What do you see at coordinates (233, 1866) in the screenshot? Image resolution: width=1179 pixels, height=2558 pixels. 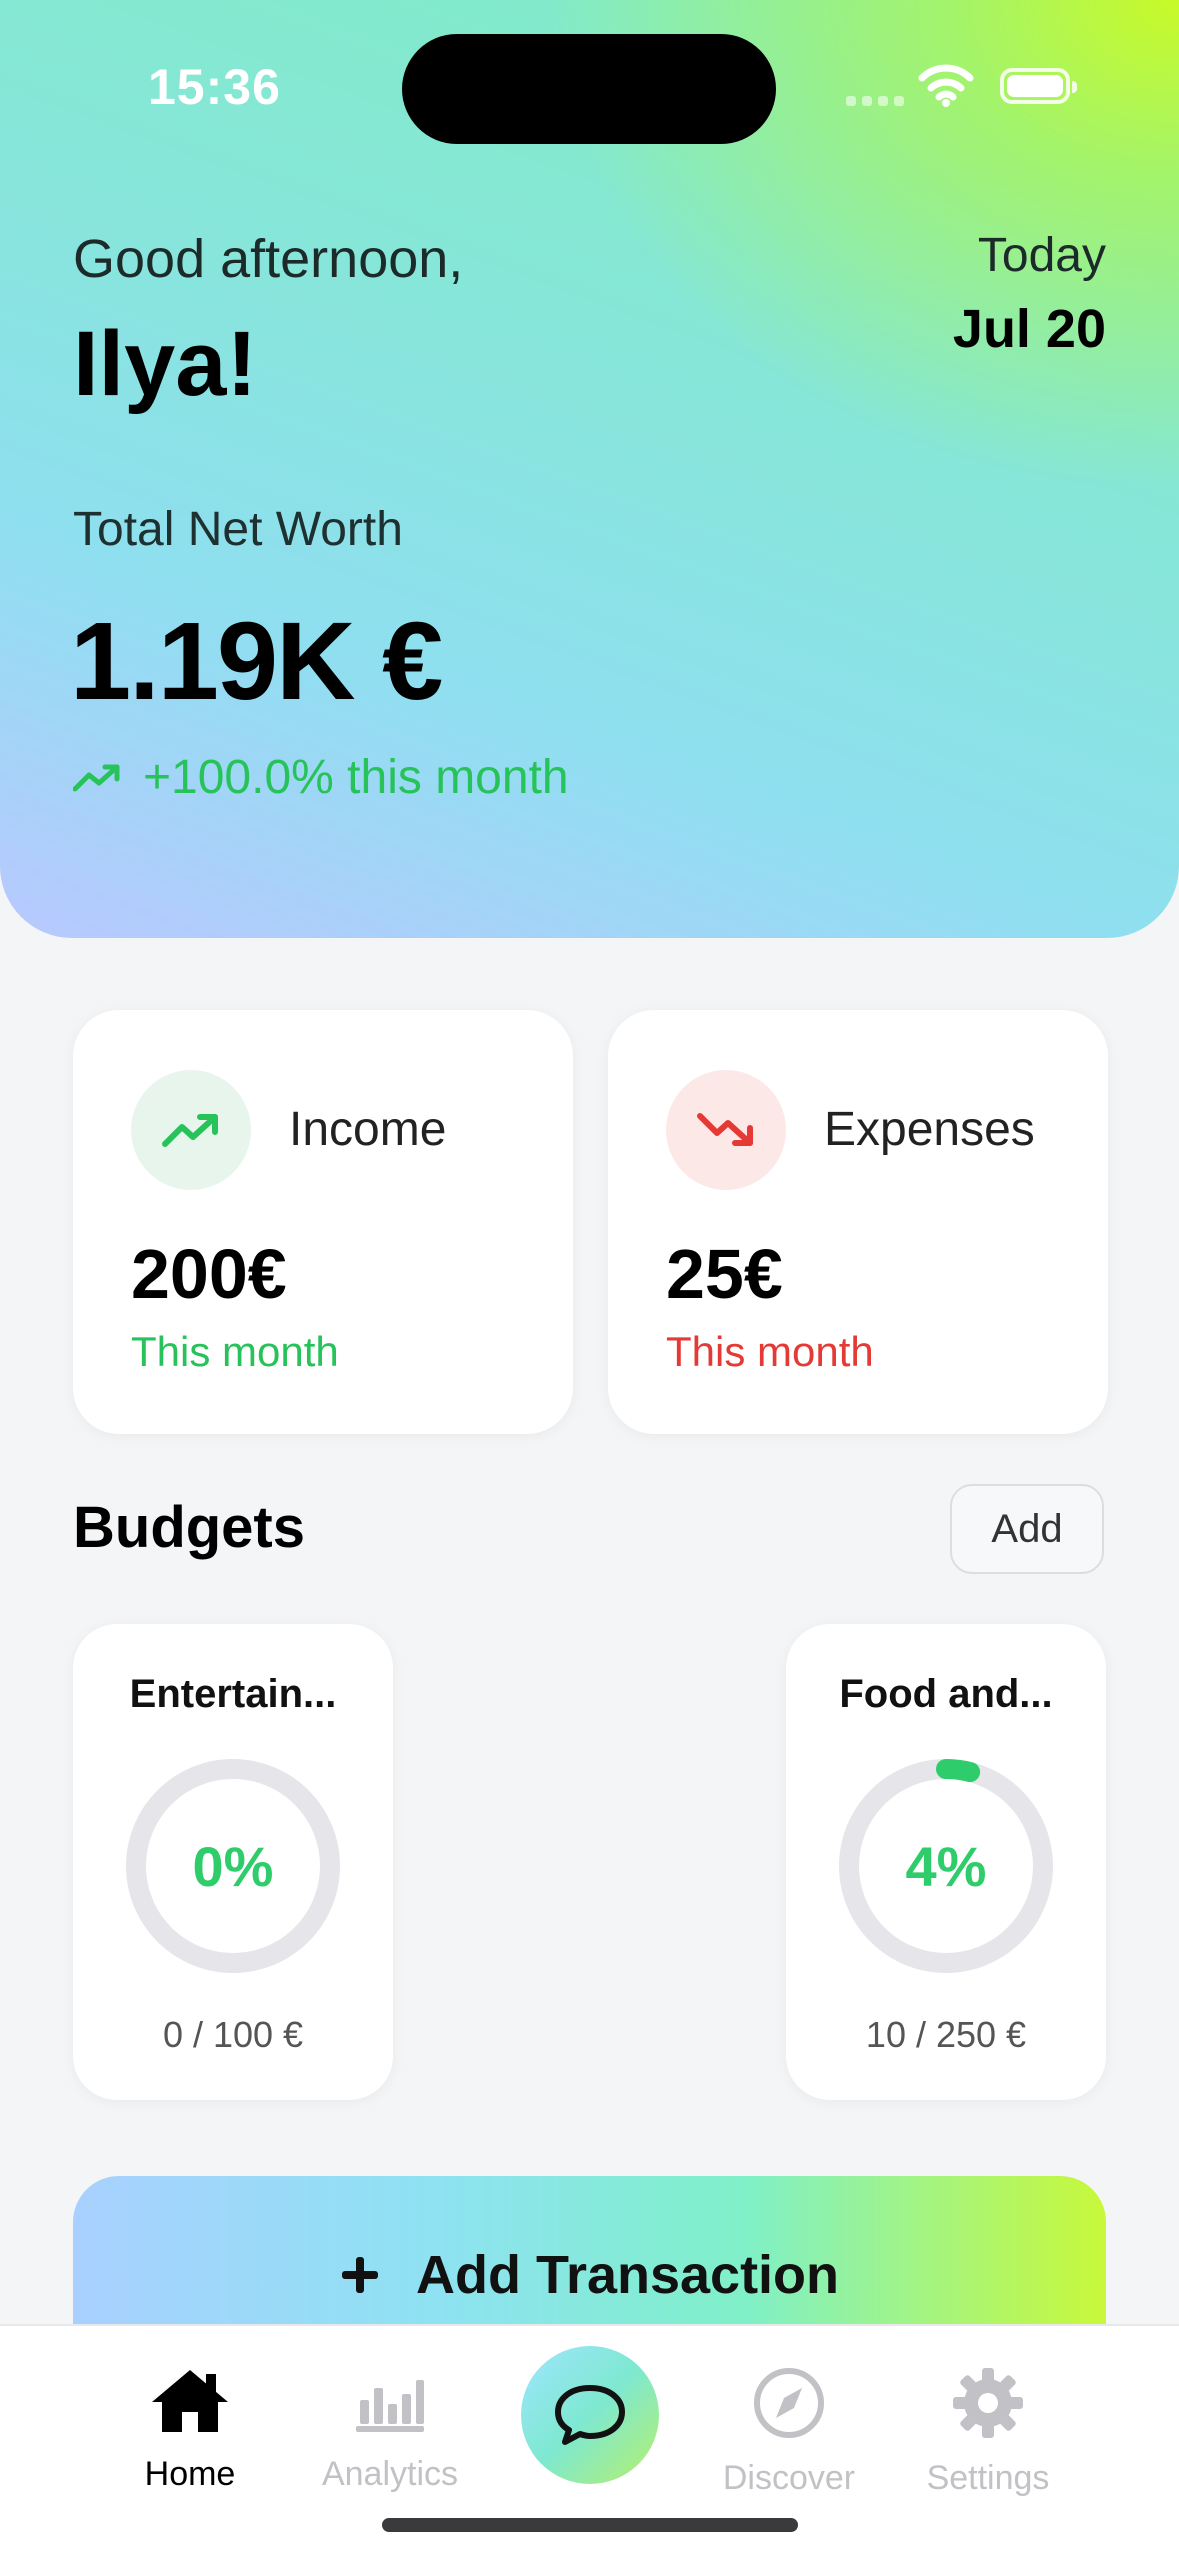 I see `budget-percent: 0%` at bounding box center [233, 1866].